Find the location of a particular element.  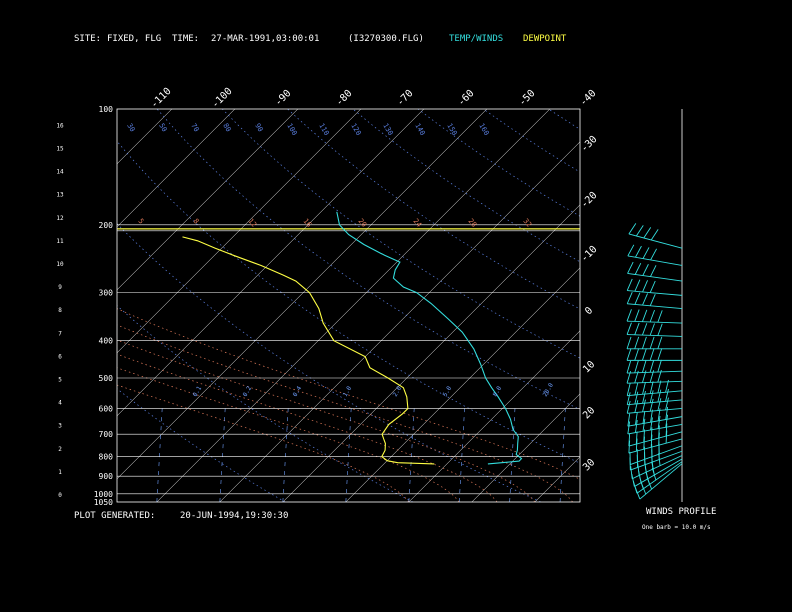

height-tick-label: 6 is located at coordinates (60, 356).